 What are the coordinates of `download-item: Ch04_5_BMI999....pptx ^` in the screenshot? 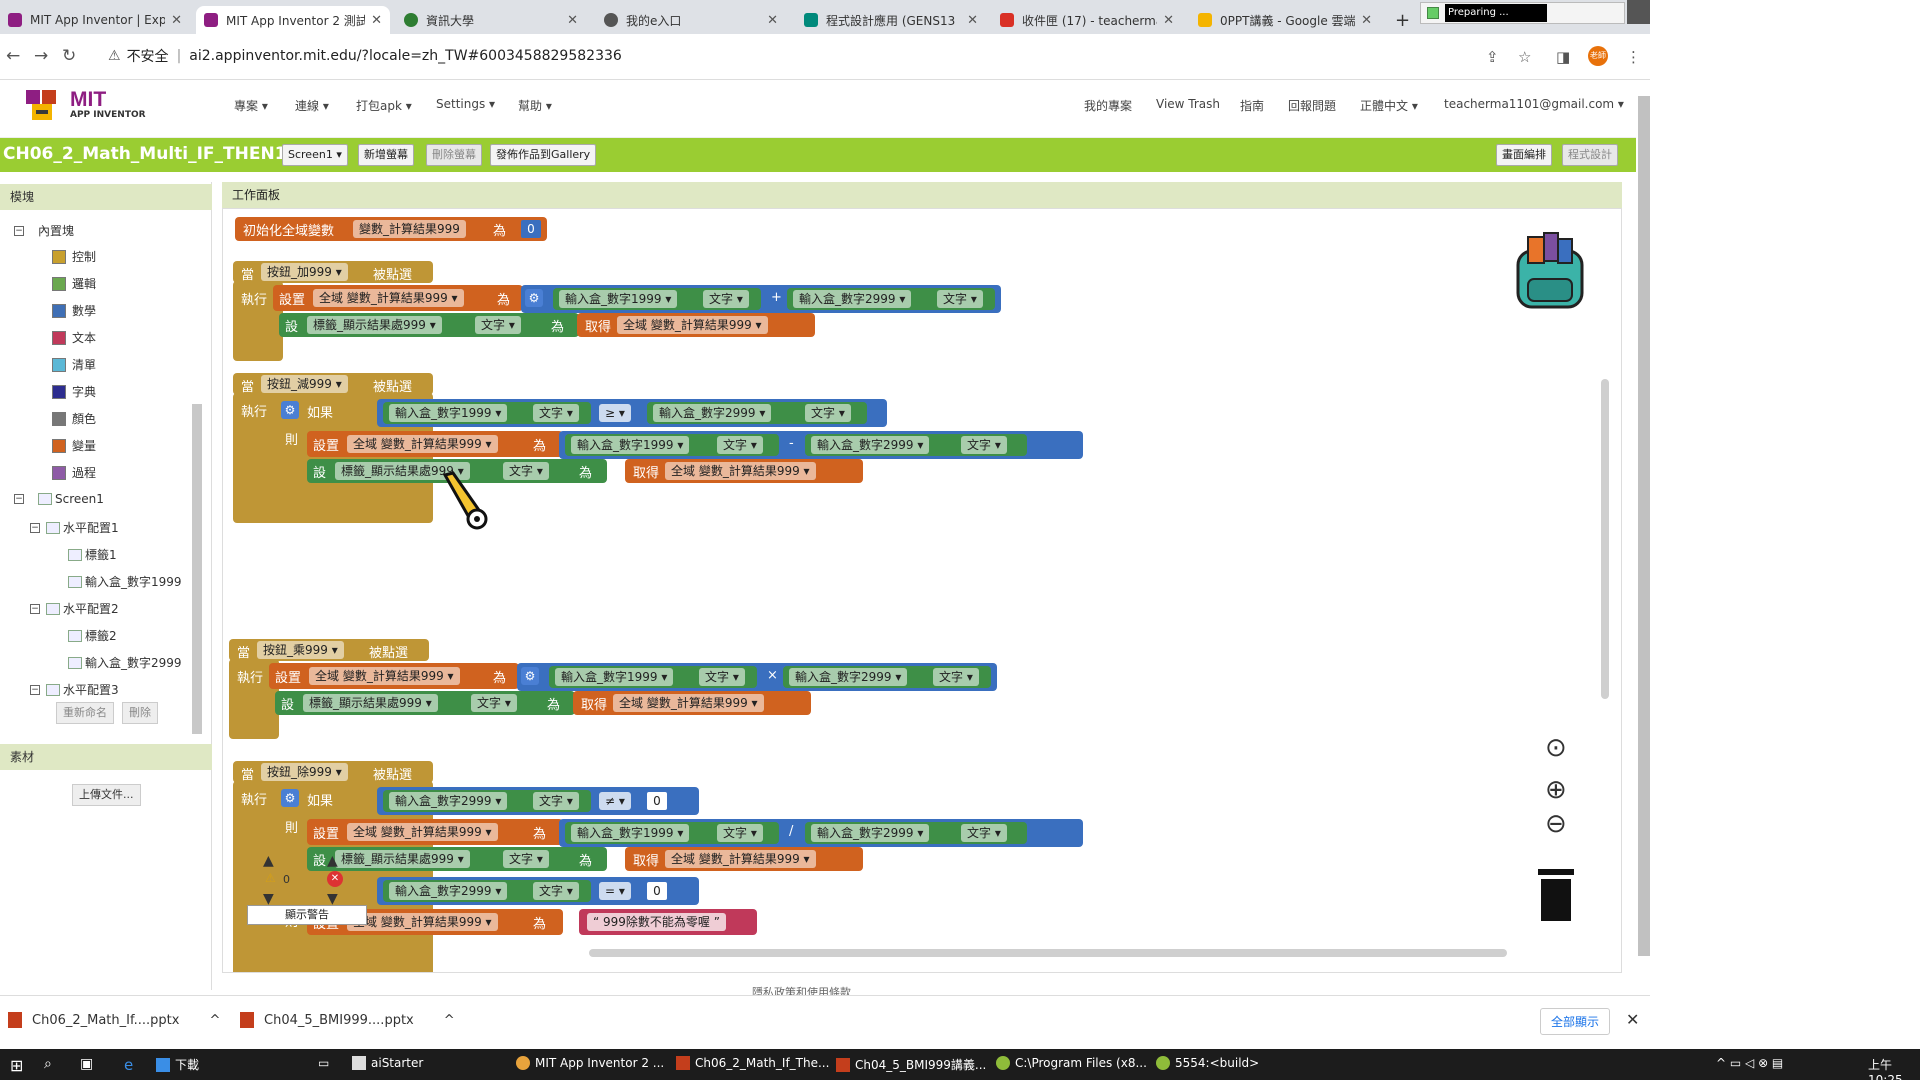 It's located at (347, 1020).